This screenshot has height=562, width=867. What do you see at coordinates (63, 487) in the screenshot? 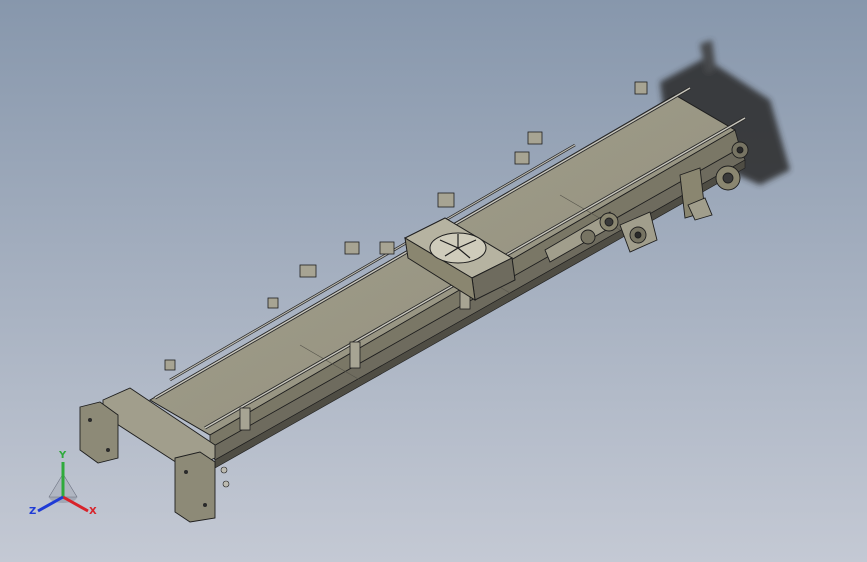
I see `axis-triad` at bounding box center [63, 487].